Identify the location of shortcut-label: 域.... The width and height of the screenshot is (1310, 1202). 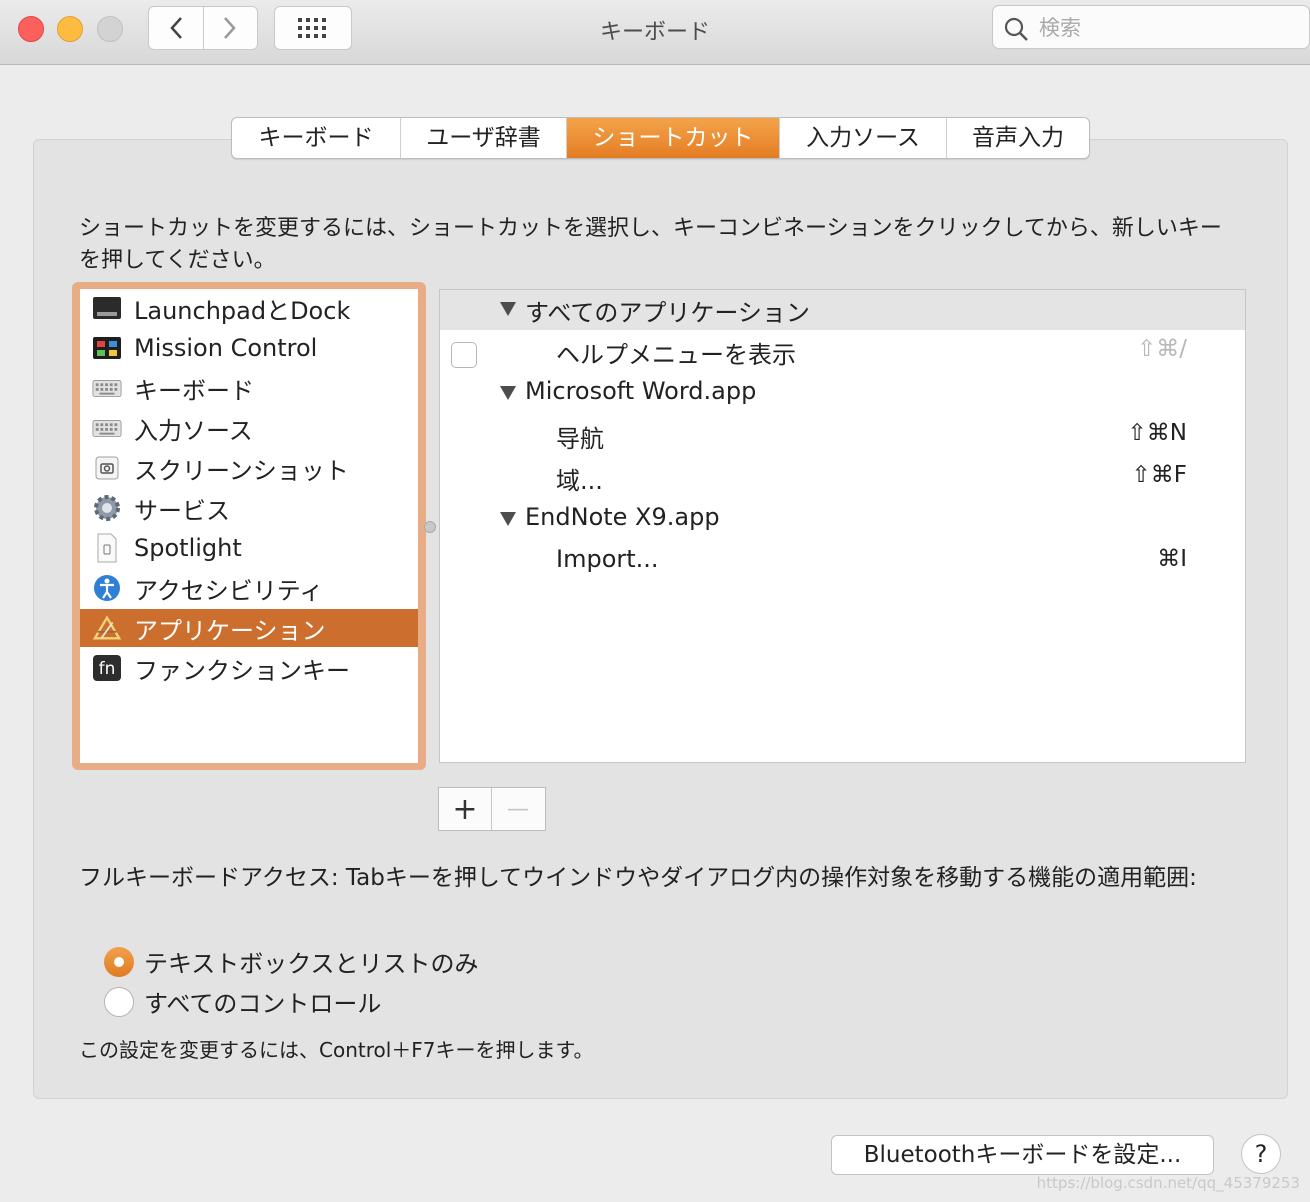
(579, 481).